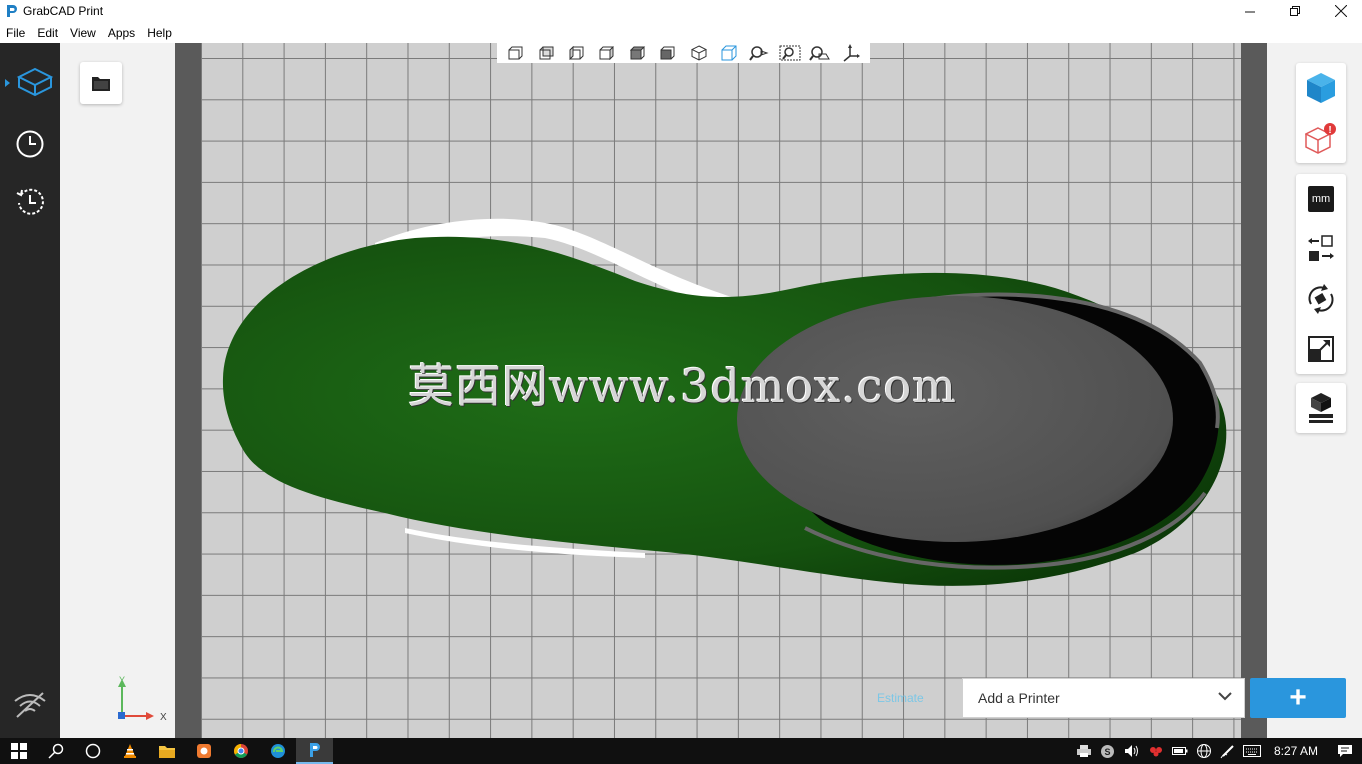 The width and height of the screenshot is (1362, 764). I want to click on svg-text: S, so click(1108, 752).